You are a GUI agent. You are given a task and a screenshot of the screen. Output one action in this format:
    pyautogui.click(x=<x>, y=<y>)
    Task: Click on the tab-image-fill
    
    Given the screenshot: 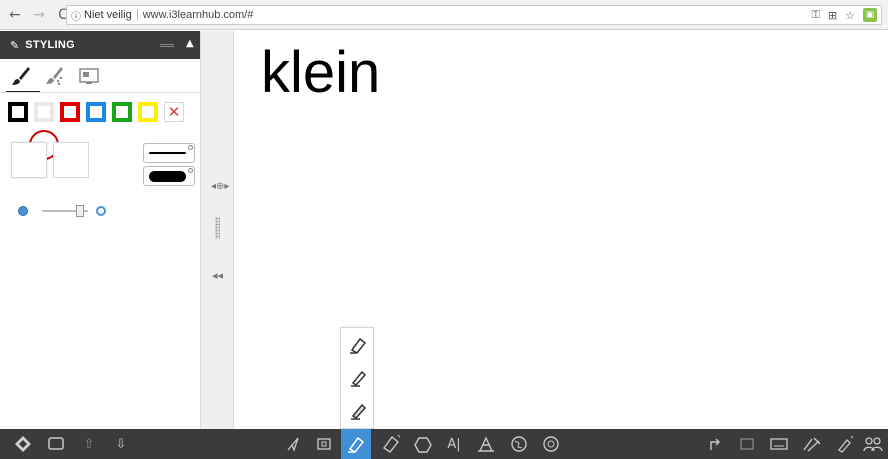 What is the action you would take?
    pyautogui.click(x=89, y=76)
    